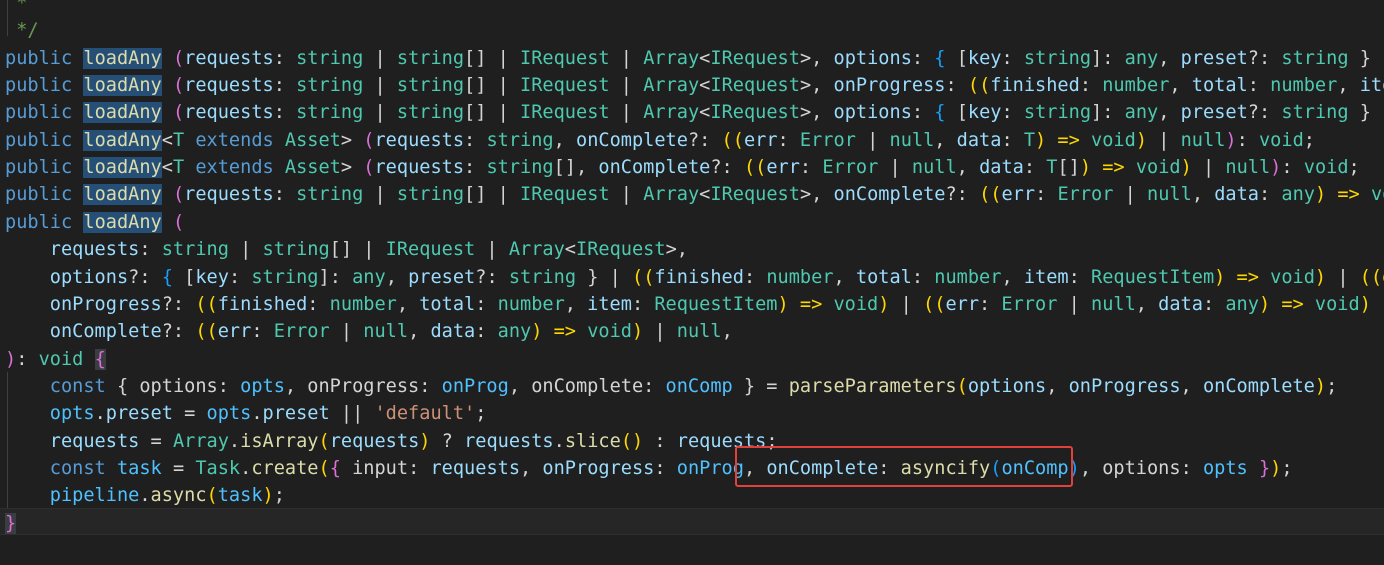 This screenshot has width=1384, height=565. Describe the element at coordinates (447, 441) in the screenshot. I see `code-token: ?` at that location.